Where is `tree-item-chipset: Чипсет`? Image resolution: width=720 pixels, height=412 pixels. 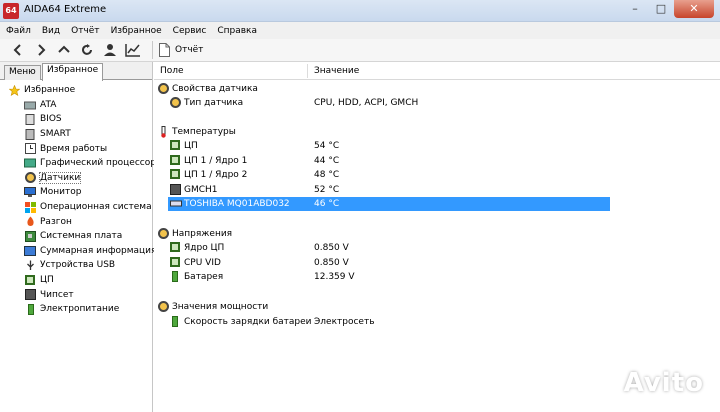
tree-item-chipset: Чипсет is located at coordinates (76, 294).